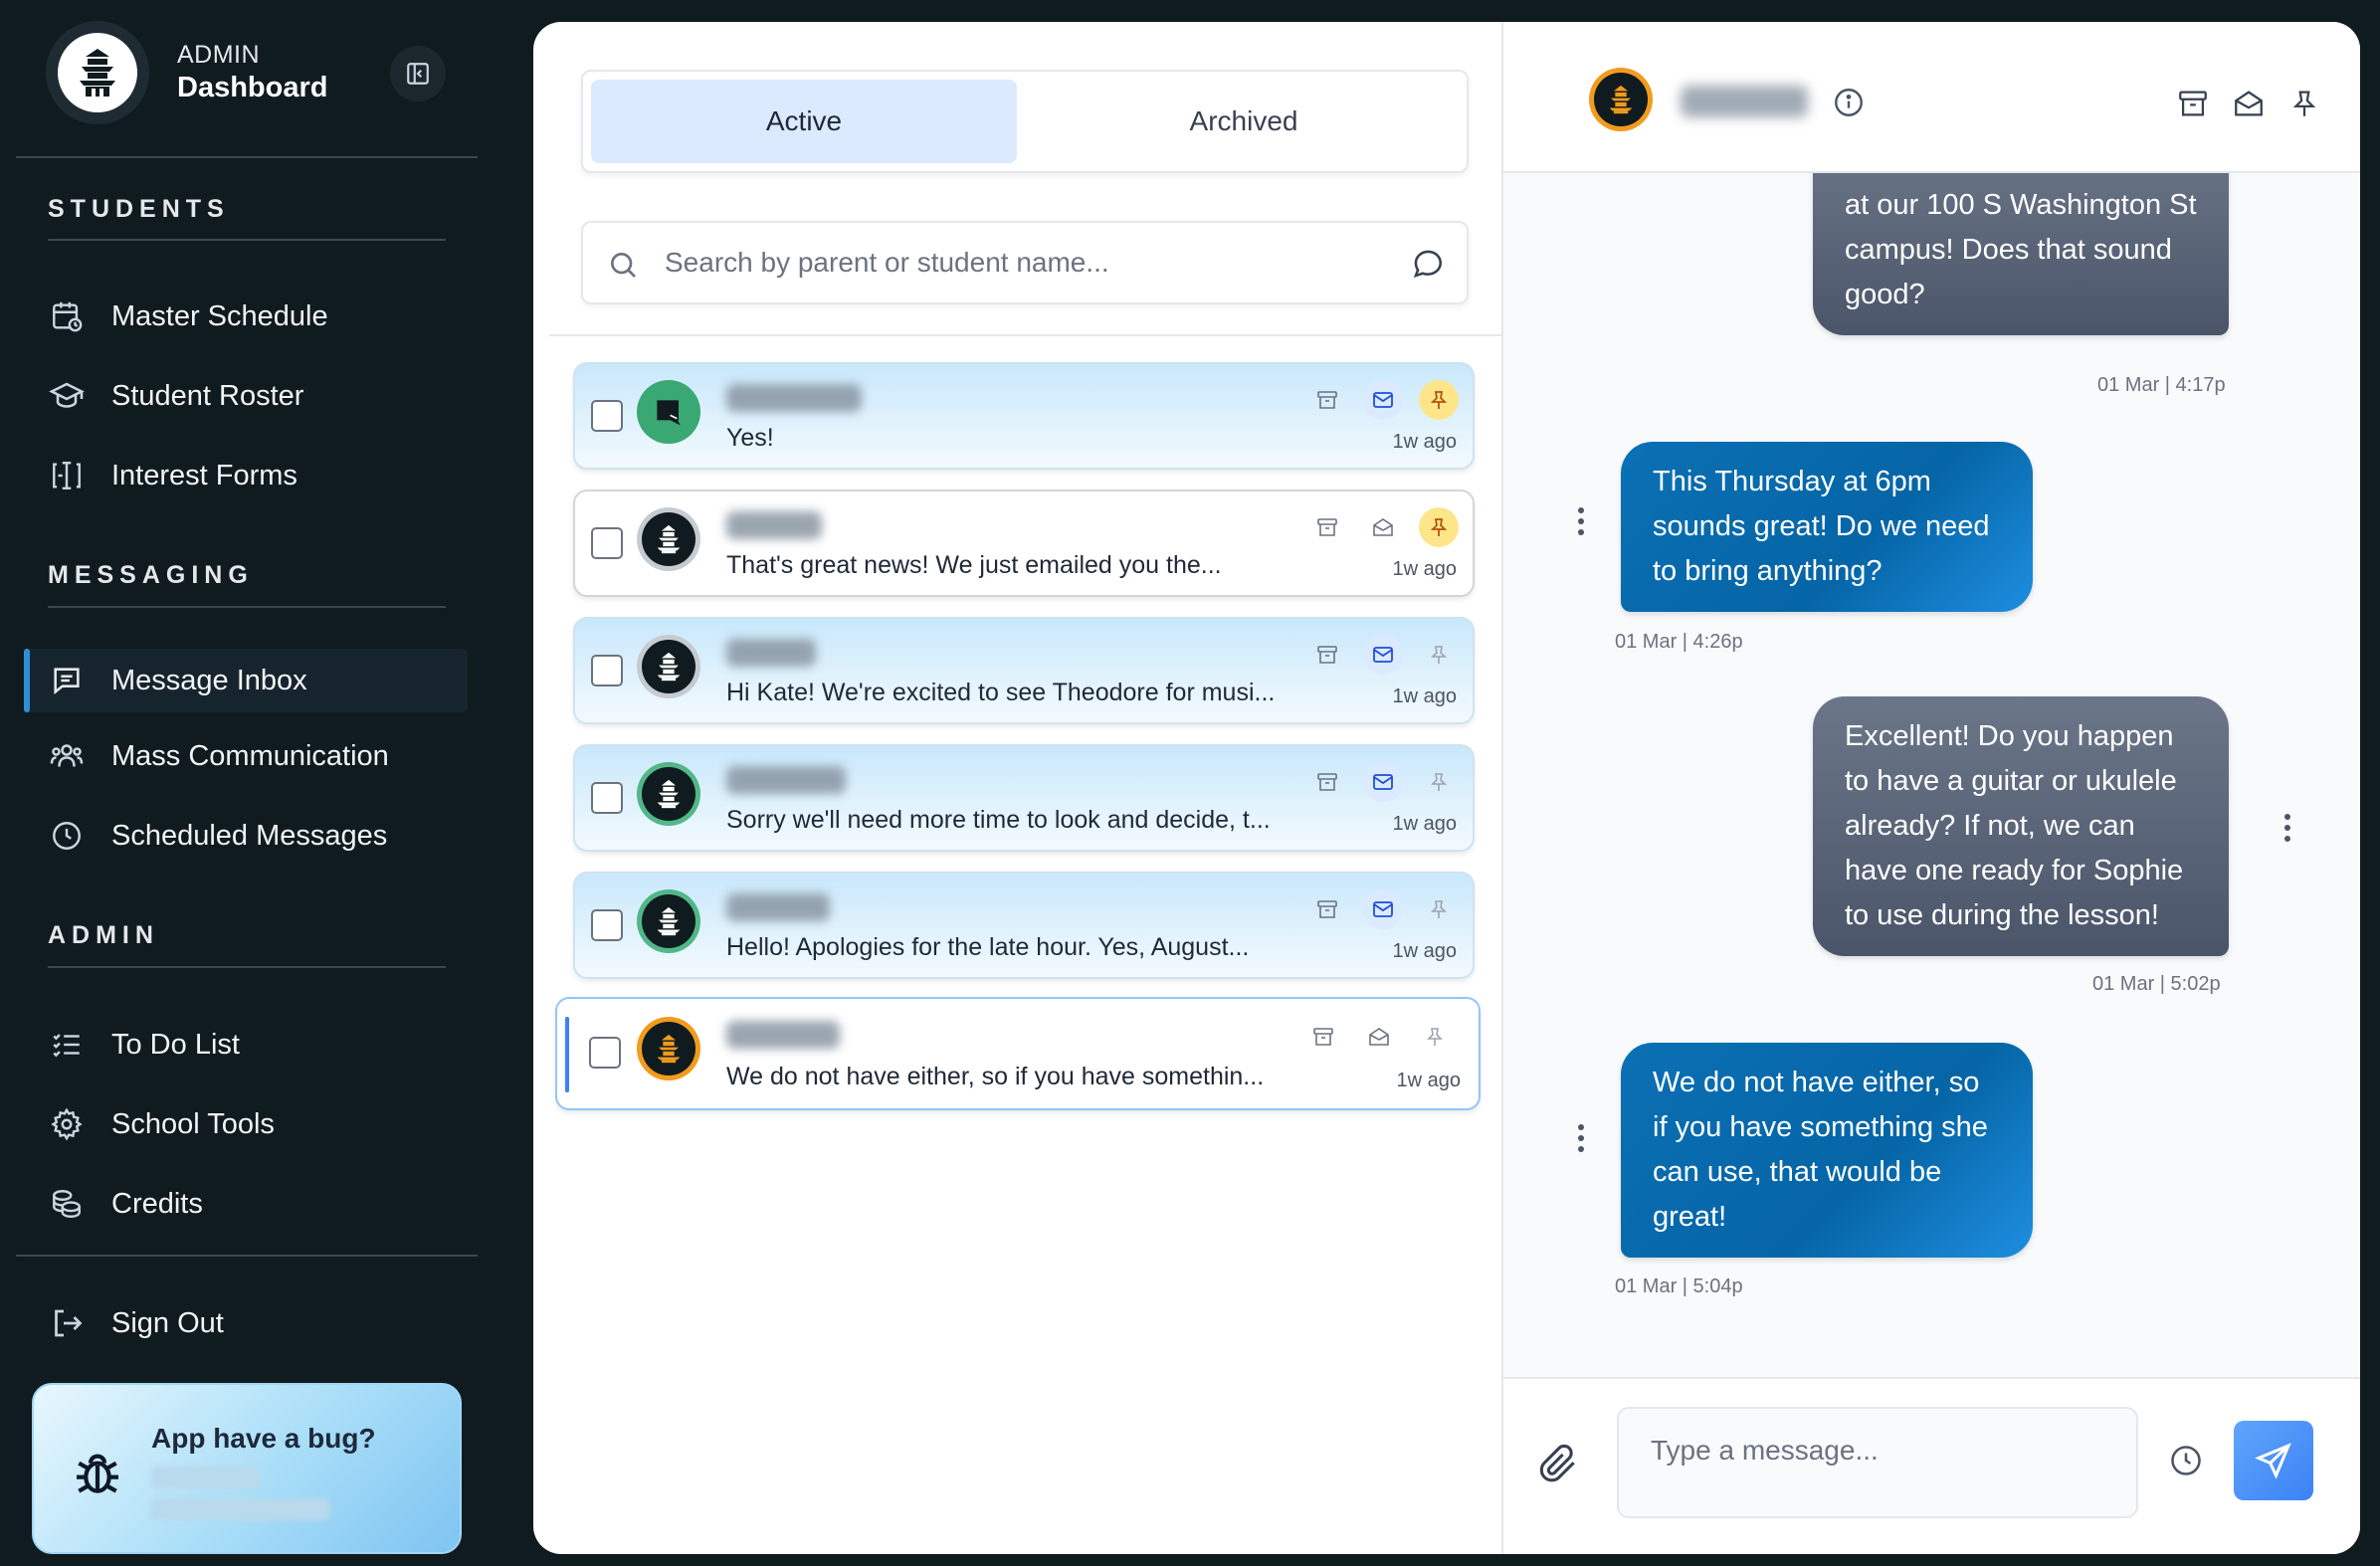 The height and width of the screenshot is (1566, 2380). Describe the element at coordinates (246, 1204) in the screenshot. I see `sidebar-item-credits: Credits` at that location.